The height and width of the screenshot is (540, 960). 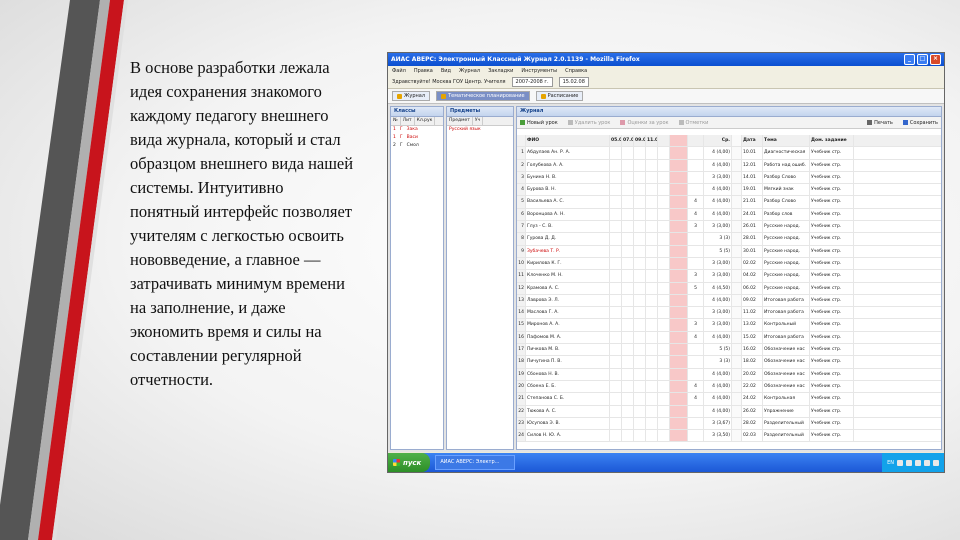 I want to click on network-icon, so click(x=900, y=462).